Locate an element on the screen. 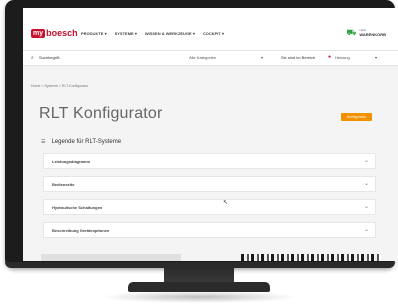 The height and width of the screenshot is (306, 398). cart-area: ⛟ Hallo WARENKORB is located at coordinates (366, 32).